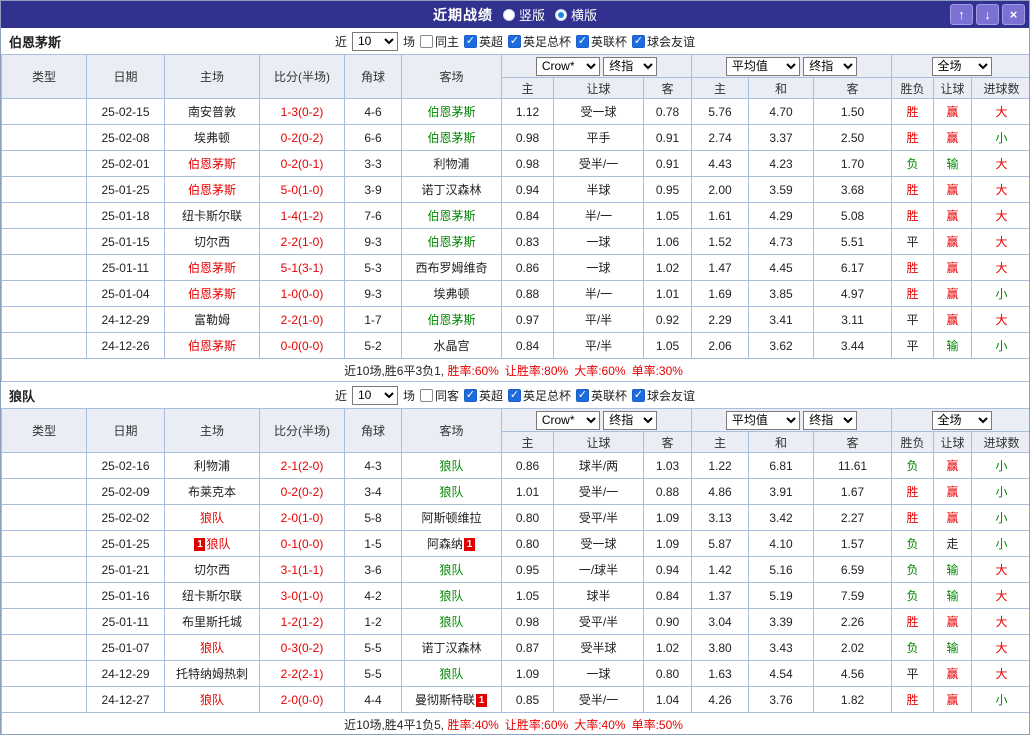 This screenshot has width=1030, height=735. What do you see at coordinates (523, 14) in the screenshot?
I see `layout-radio-vertical: 竖版` at bounding box center [523, 14].